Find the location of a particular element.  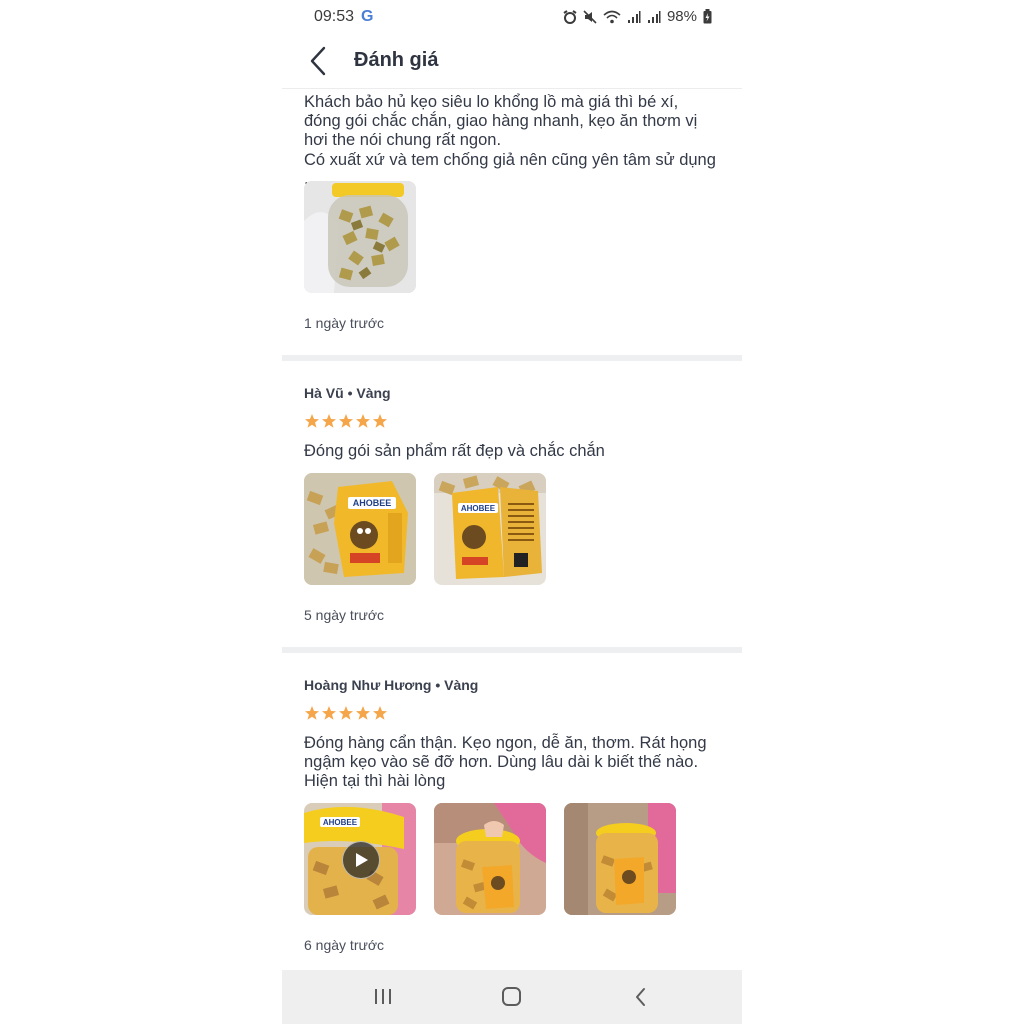

review-video: AHOBEE is located at coordinates (360, 859).